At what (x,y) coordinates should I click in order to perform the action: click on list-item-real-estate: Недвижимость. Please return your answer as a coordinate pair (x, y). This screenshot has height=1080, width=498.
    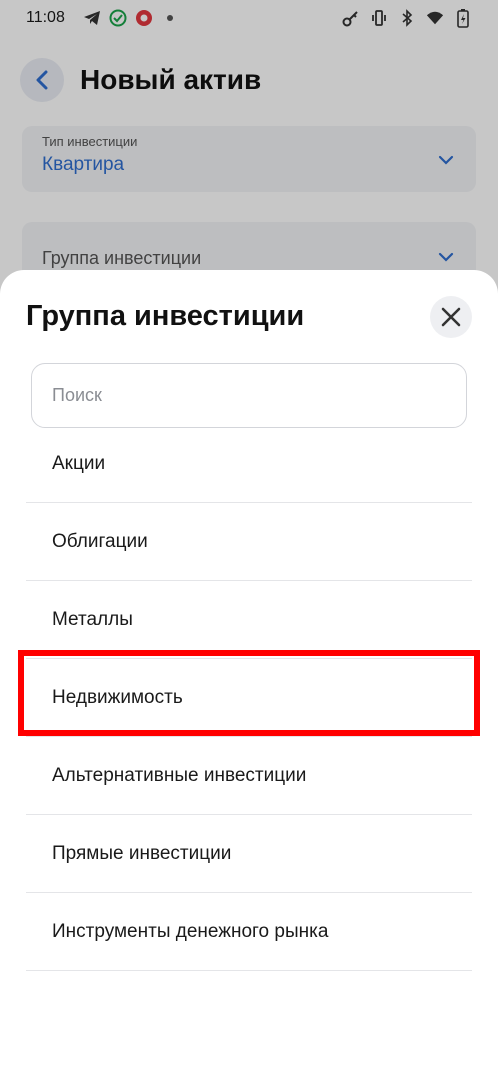
    Looking at the image, I should click on (249, 698).